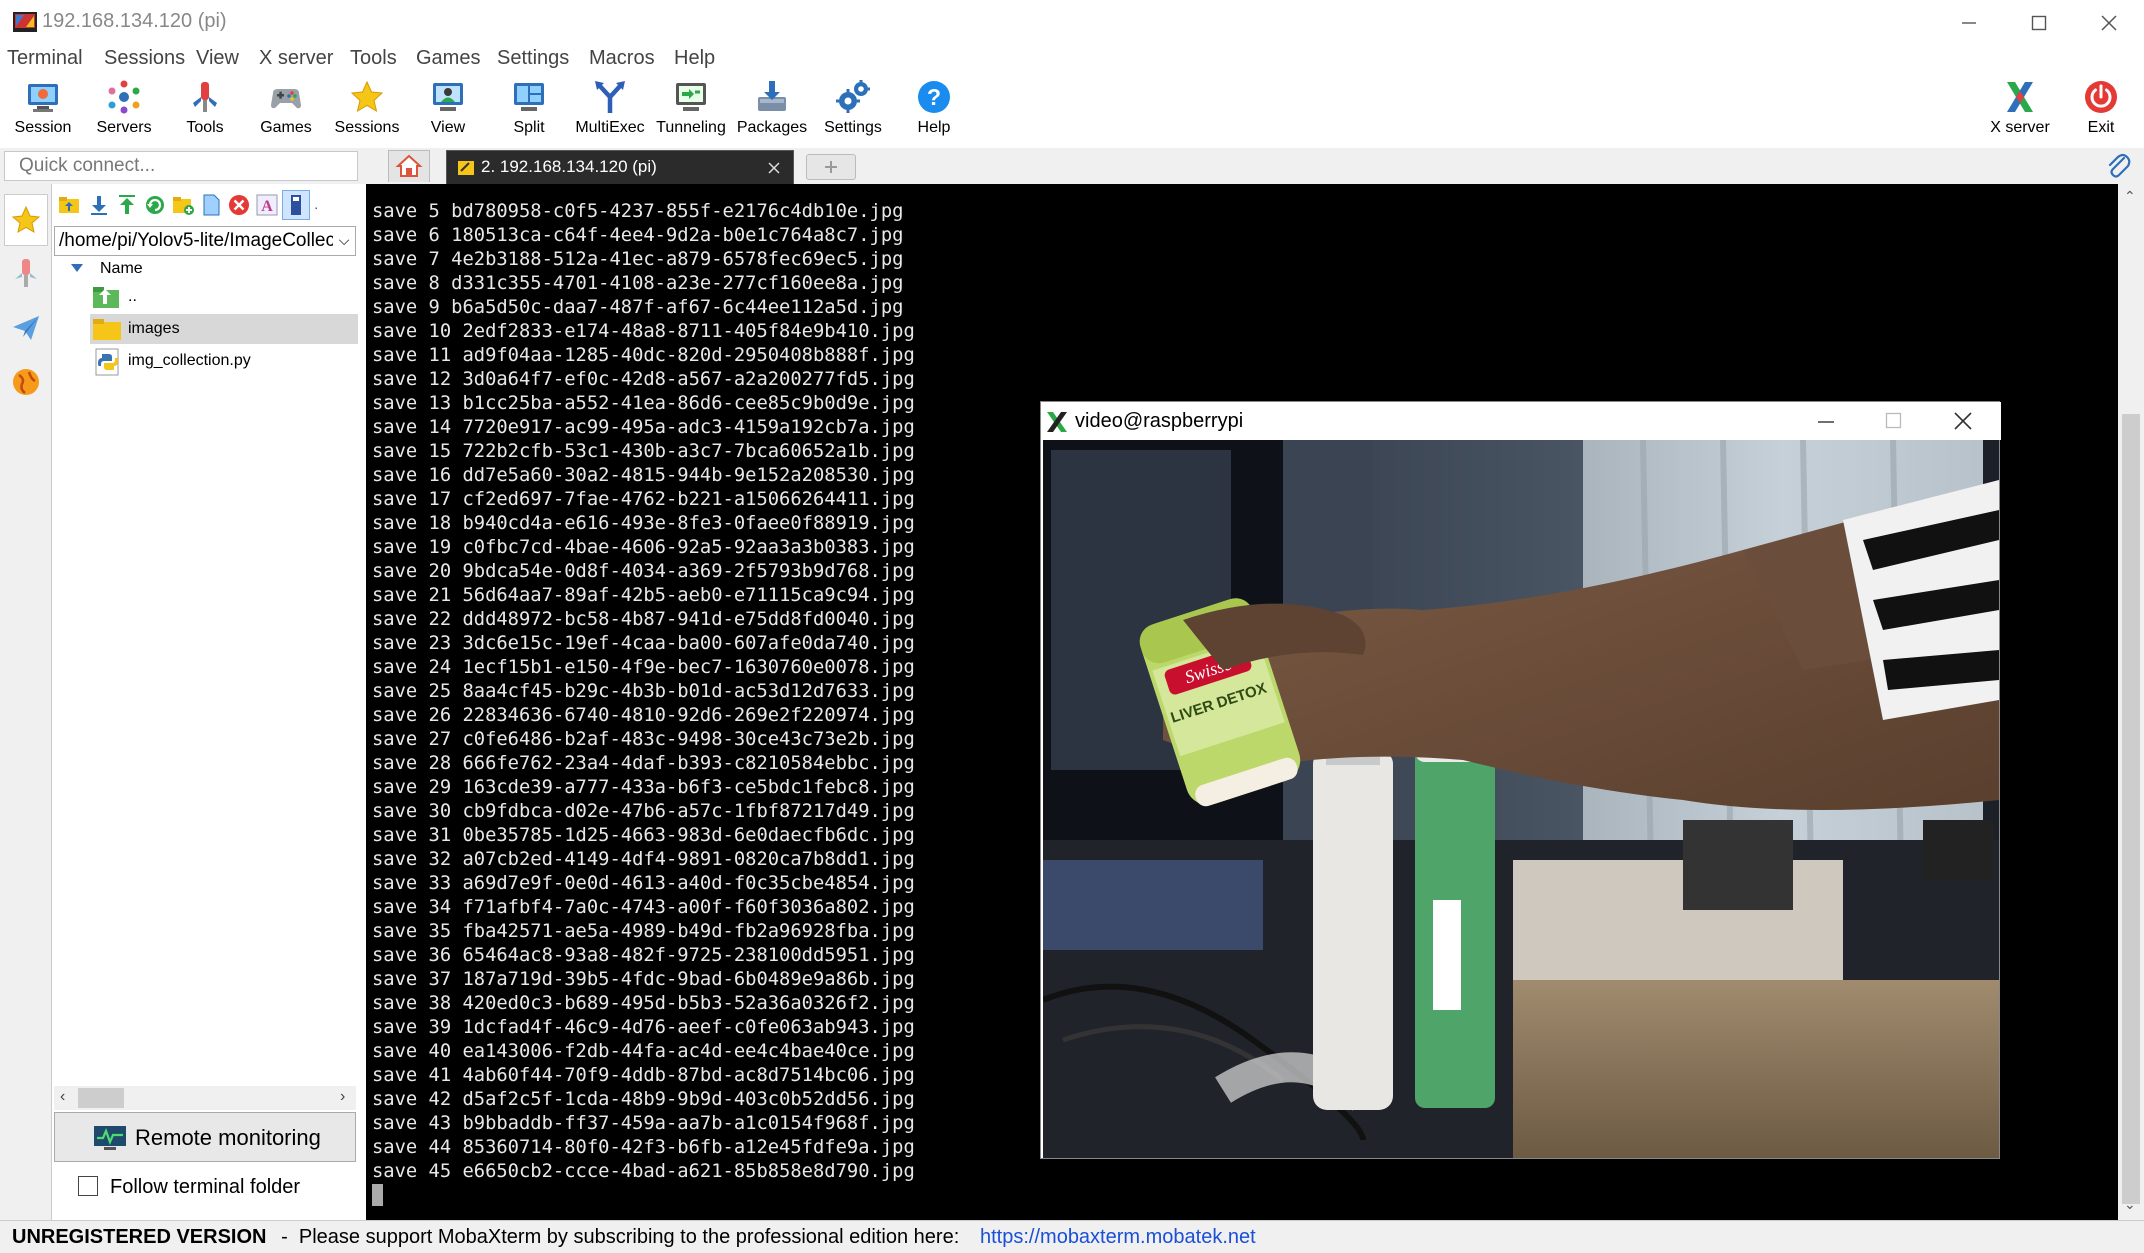 The image size is (2144, 1253). What do you see at coordinates (26, 328) in the screenshot?
I see `vtab-macros` at bounding box center [26, 328].